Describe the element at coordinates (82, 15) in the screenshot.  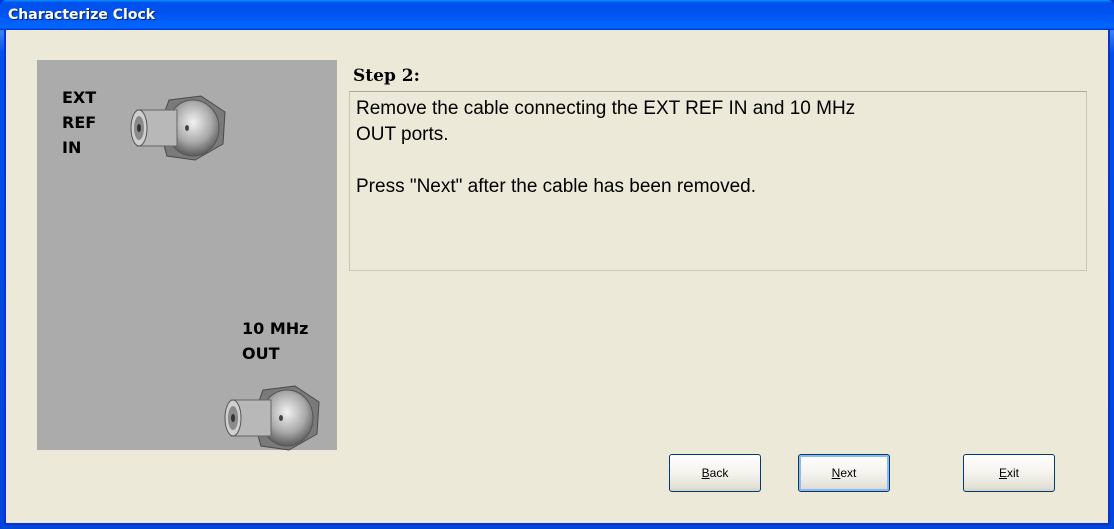
I see `window-title: Characterize Clock` at that location.